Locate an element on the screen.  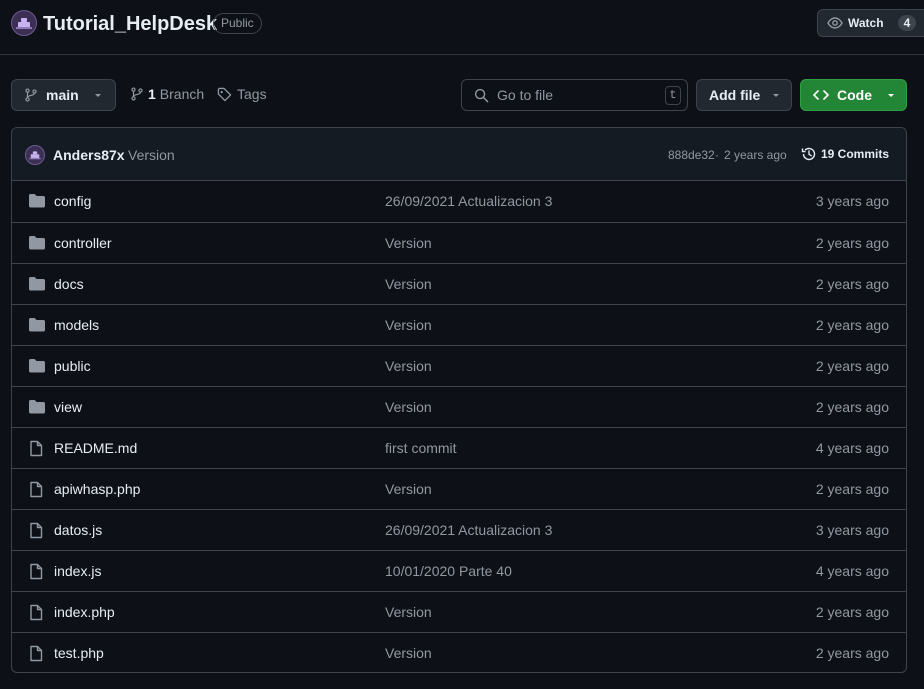
file-row: view Version 2 years ago is located at coordinates (459, 406).